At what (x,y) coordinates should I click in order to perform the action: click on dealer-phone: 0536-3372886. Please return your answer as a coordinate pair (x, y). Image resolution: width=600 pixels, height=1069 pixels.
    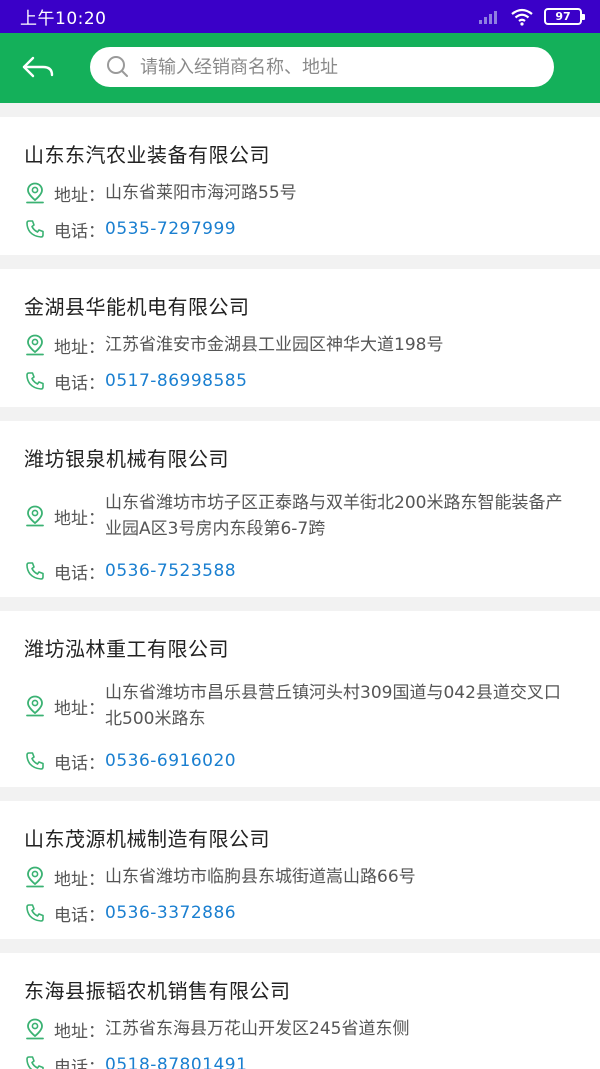
    Looking at the image, I should click on (170, 913).